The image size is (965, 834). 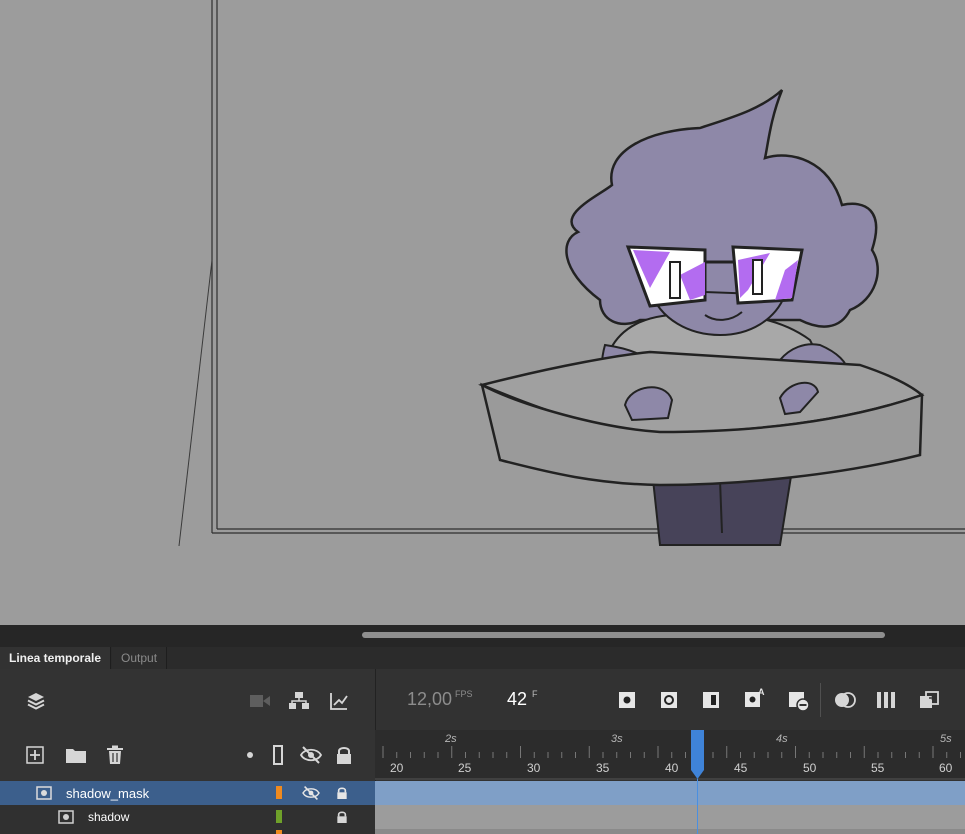 What do you see at coordinates (430, 699) in the screenshot?
I see `fps-value: 12,00` at bounding box center [430, 699].